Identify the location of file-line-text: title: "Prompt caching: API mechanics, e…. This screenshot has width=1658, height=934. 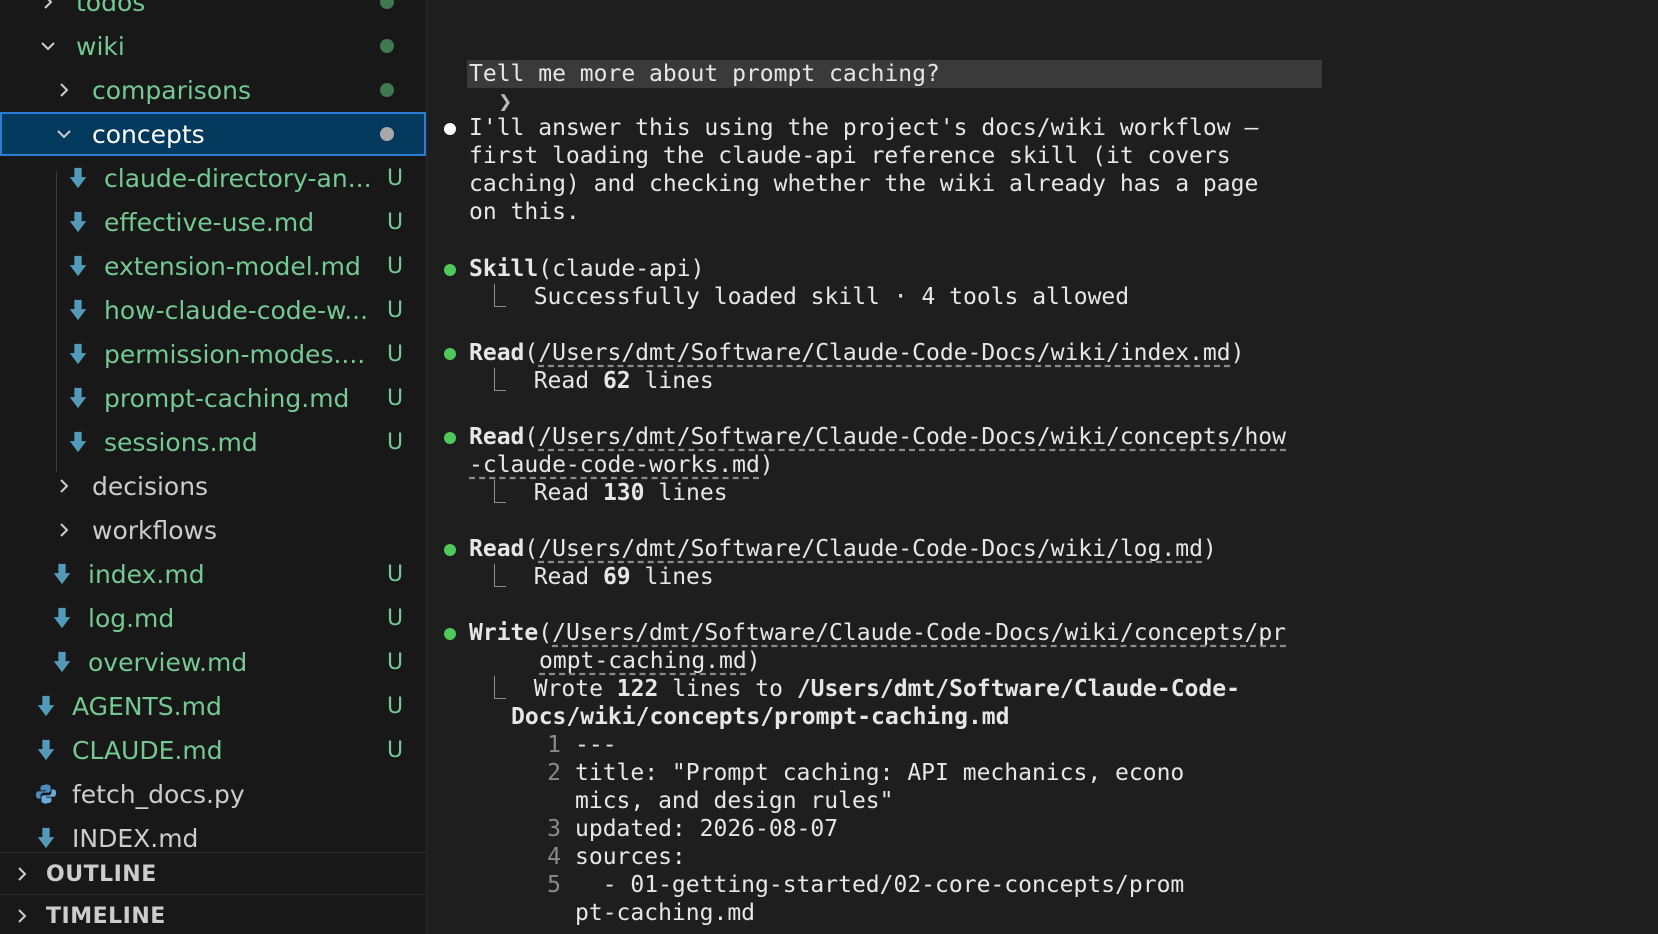
(880, 773).